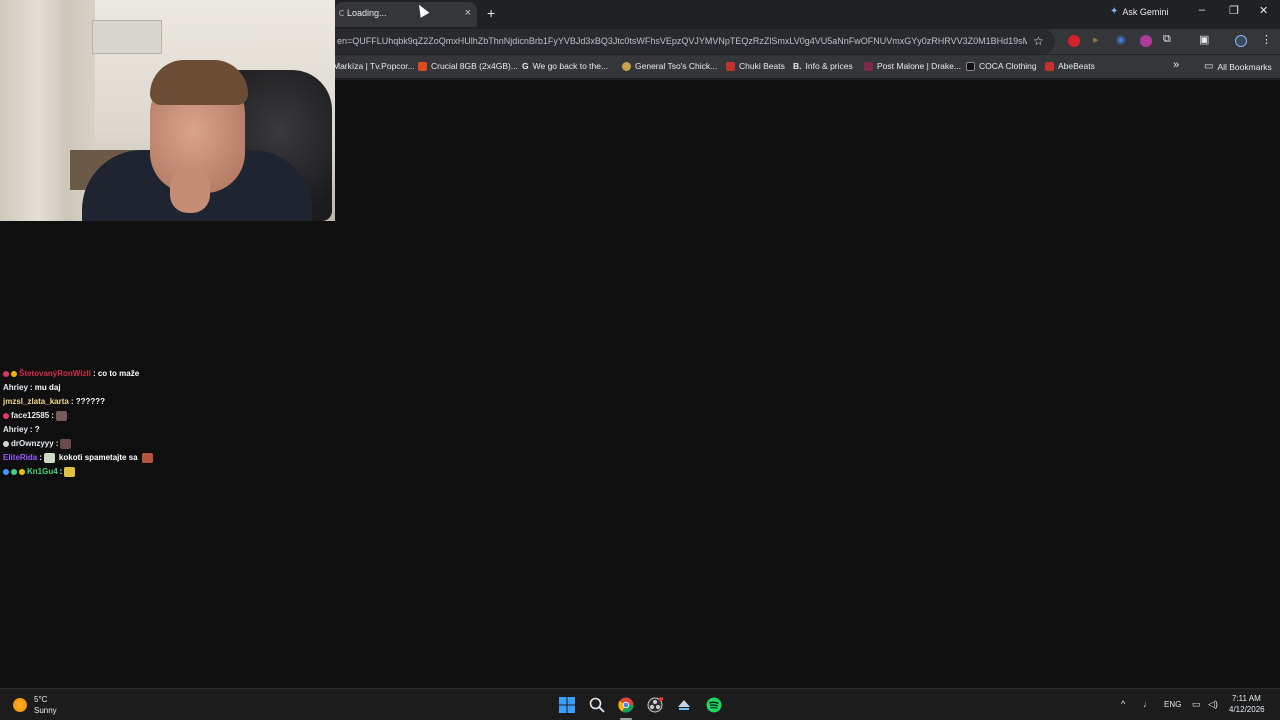  What do you see at coordinates (1096, 39) in the screenshot?
I see `extension-2-icon: ▸` at bounding box center [1096, 39].